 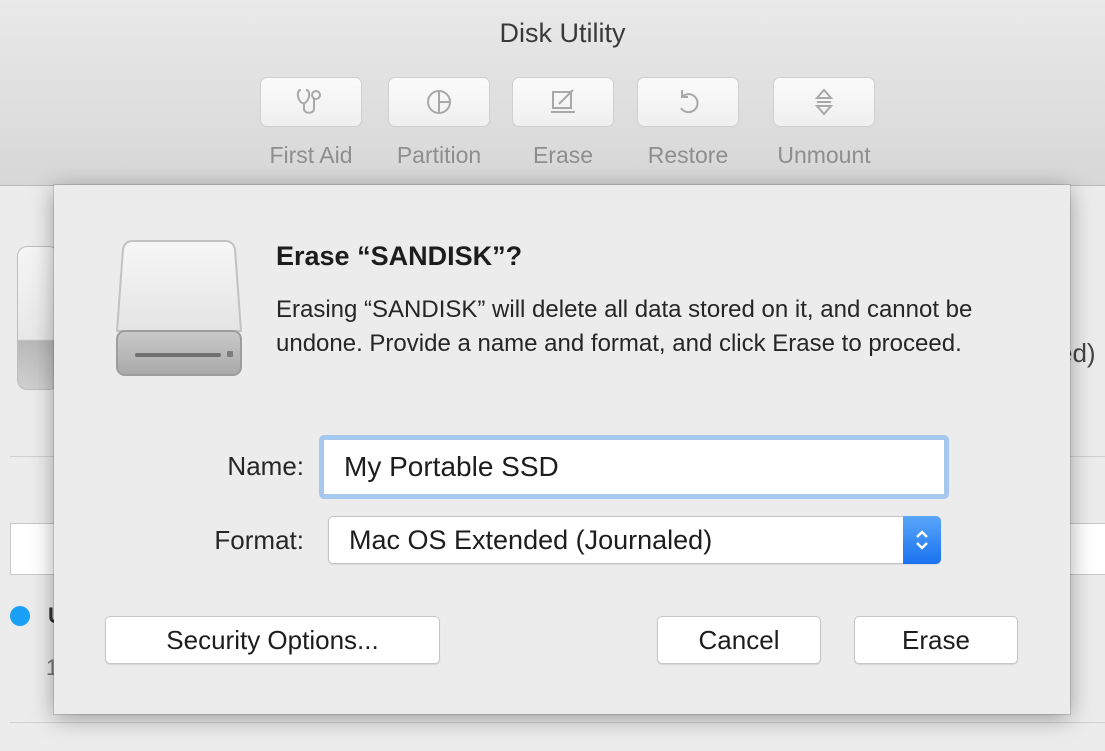 I want to click on unmount-button: Unmount, so click(x=824, y=123).